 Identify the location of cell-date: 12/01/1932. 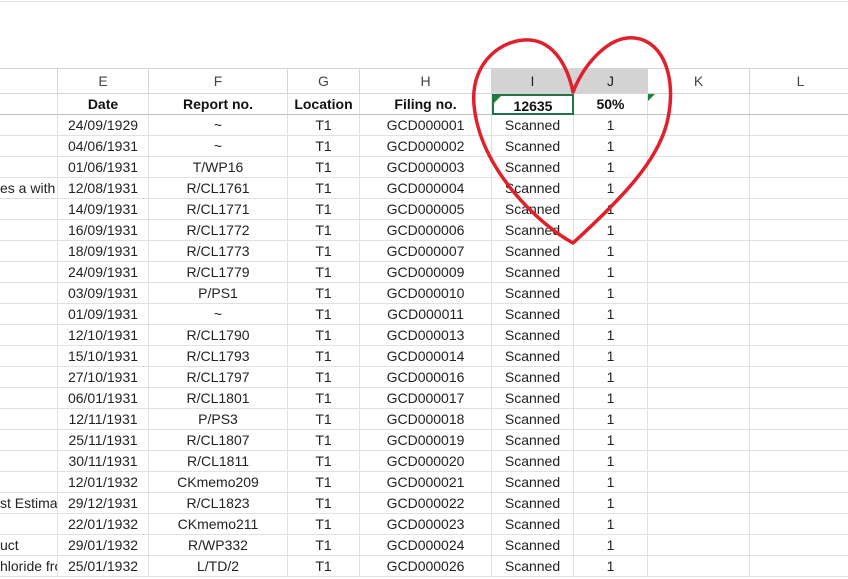
(103, 482).